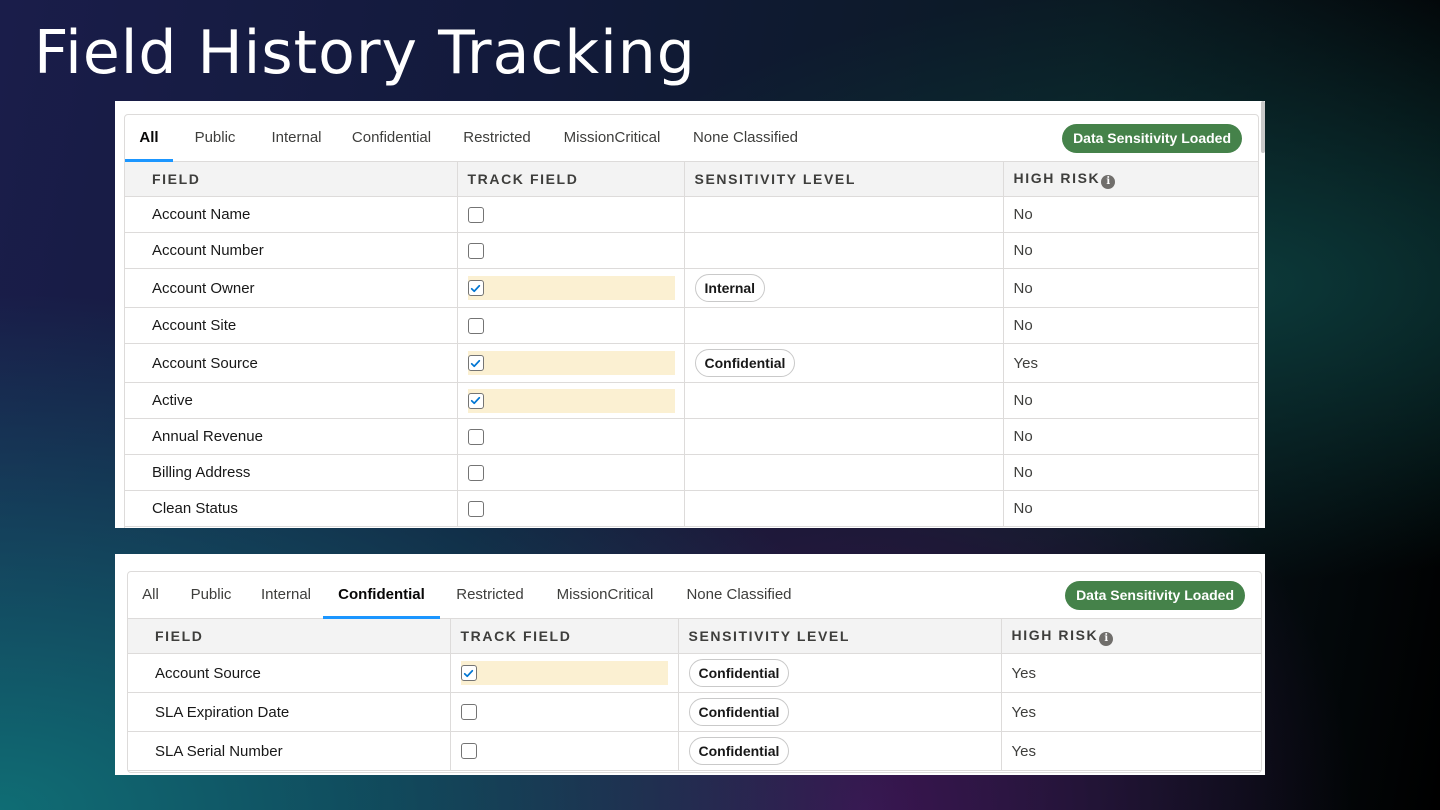  I want to click on field-name-cell: Billing Address, so click(291, 472).